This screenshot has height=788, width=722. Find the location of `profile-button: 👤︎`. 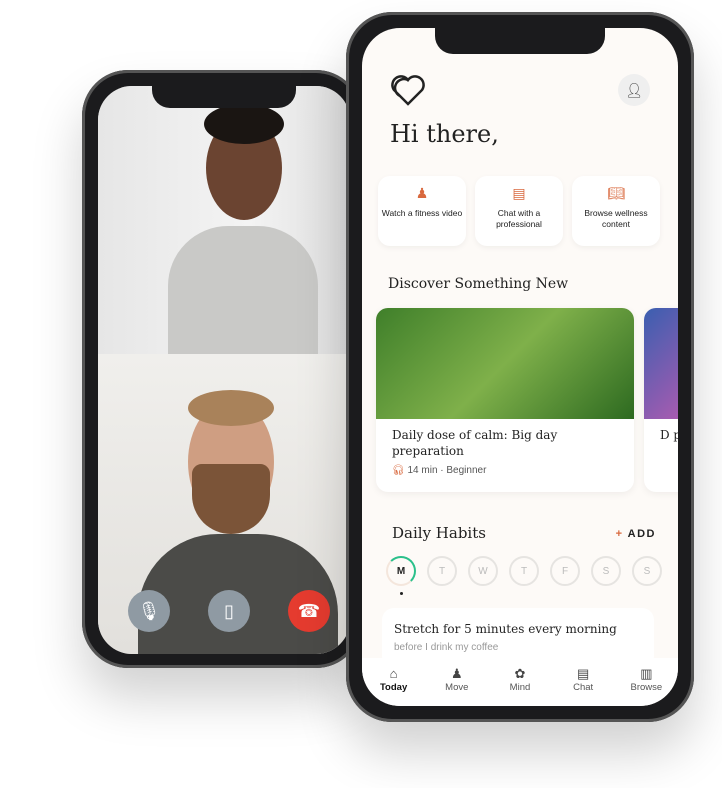

profile-button: 👤︎ is located at coordinates (634, 90).